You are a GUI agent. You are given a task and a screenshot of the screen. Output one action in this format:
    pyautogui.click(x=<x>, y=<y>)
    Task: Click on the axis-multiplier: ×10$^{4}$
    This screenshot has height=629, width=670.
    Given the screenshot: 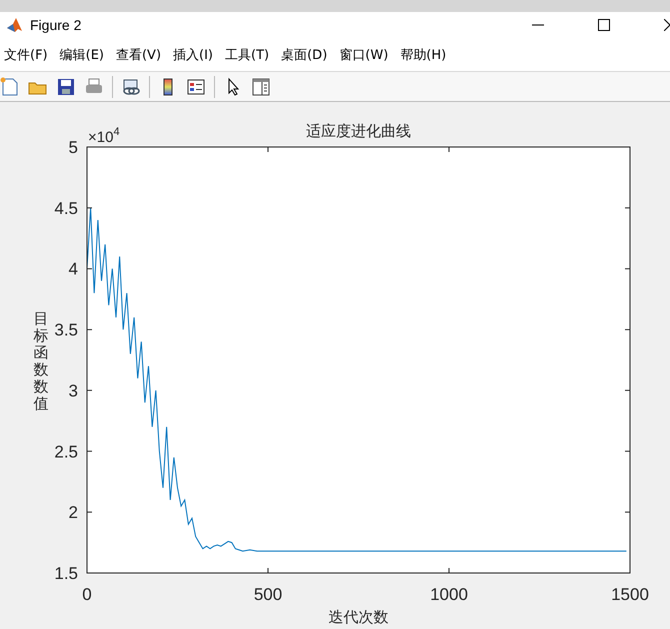 What is the action you would take?
    pyautogui.click(x=104, y=136)
    